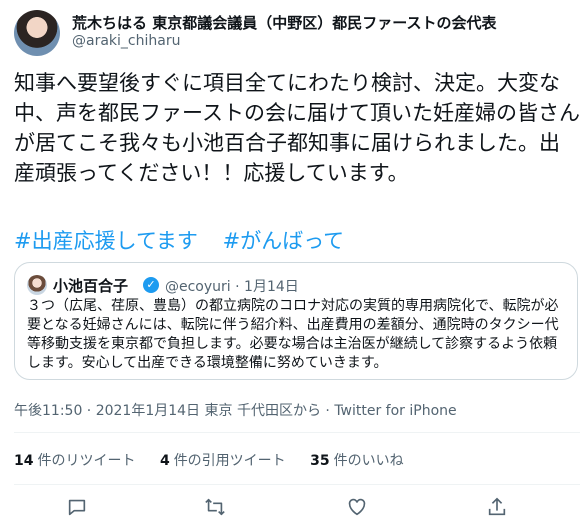  What do you see at coordinates (267, 287) in the screenshot?
I see `quoted-date: · 1月14日` at bounding box center [267, 287].